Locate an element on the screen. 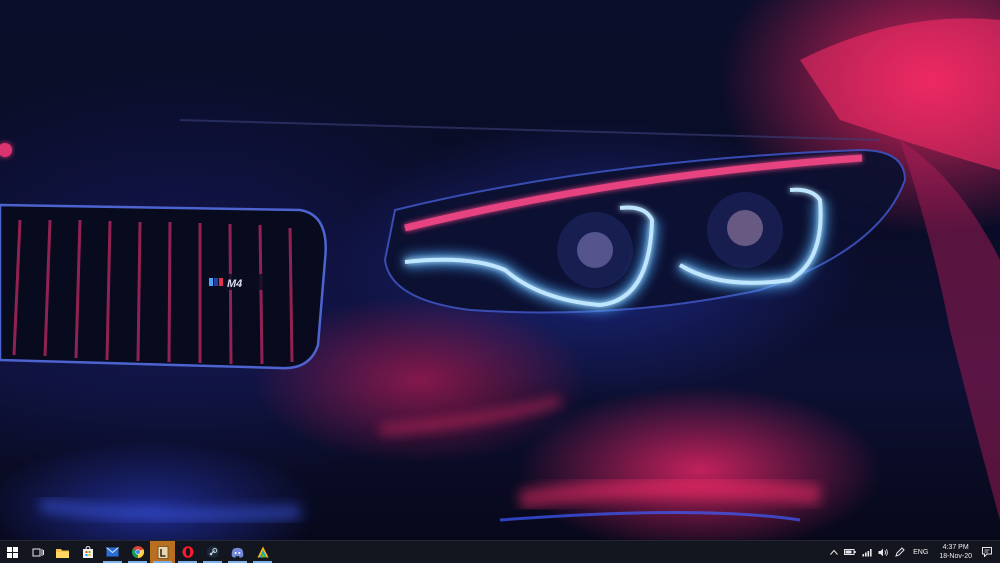  mail-button is located at coordinates (112, 552).